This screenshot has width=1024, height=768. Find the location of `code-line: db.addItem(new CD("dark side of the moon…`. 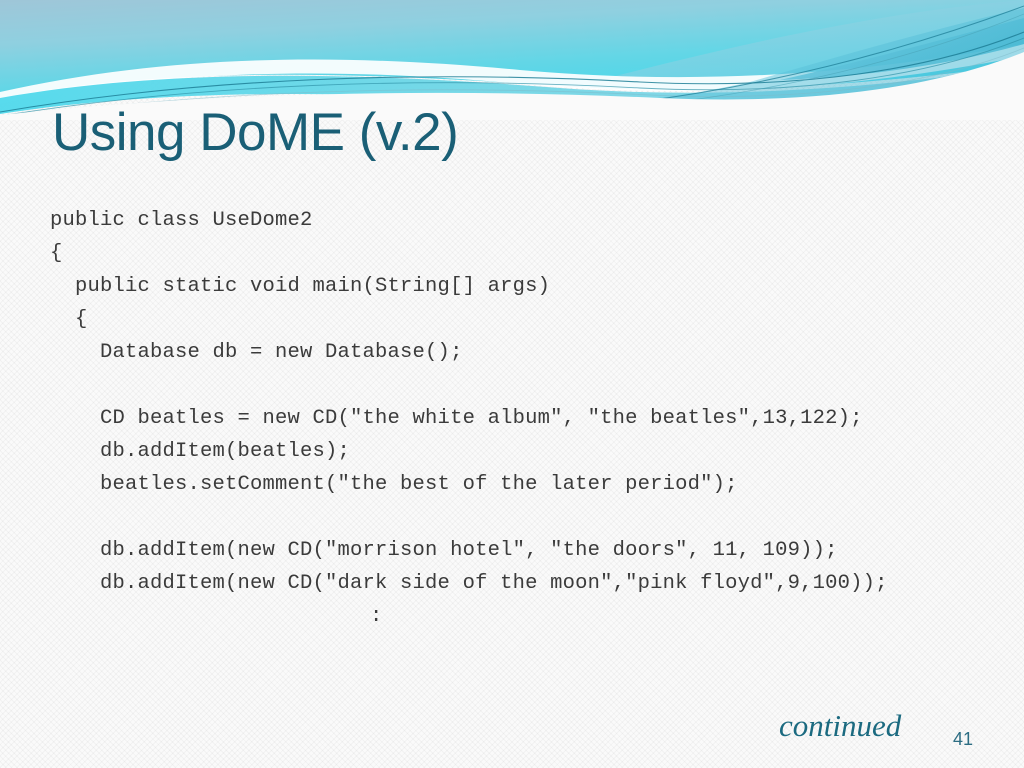

code-line: db.addItem(new CD("dark side of the moon… is located at coordinates (469, 583).